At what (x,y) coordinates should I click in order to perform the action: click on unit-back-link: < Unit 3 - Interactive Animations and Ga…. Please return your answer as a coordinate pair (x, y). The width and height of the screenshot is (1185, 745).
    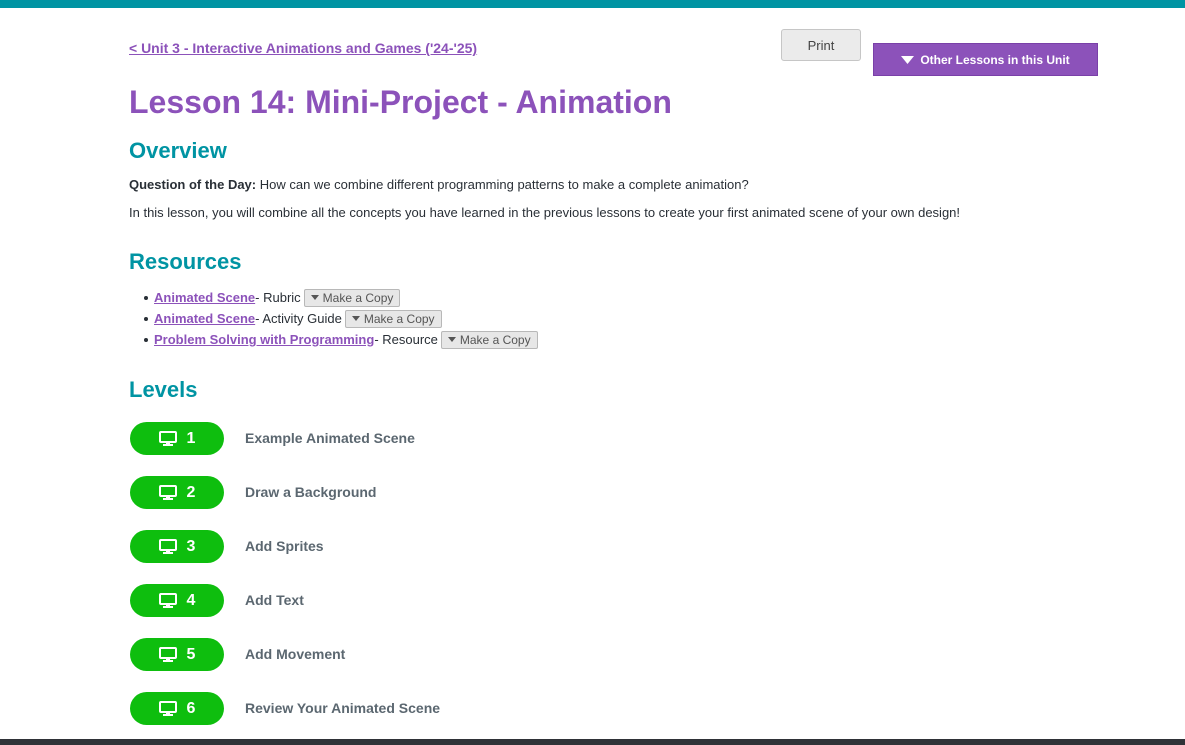
    Looking at the image, I should click on (303, 48).